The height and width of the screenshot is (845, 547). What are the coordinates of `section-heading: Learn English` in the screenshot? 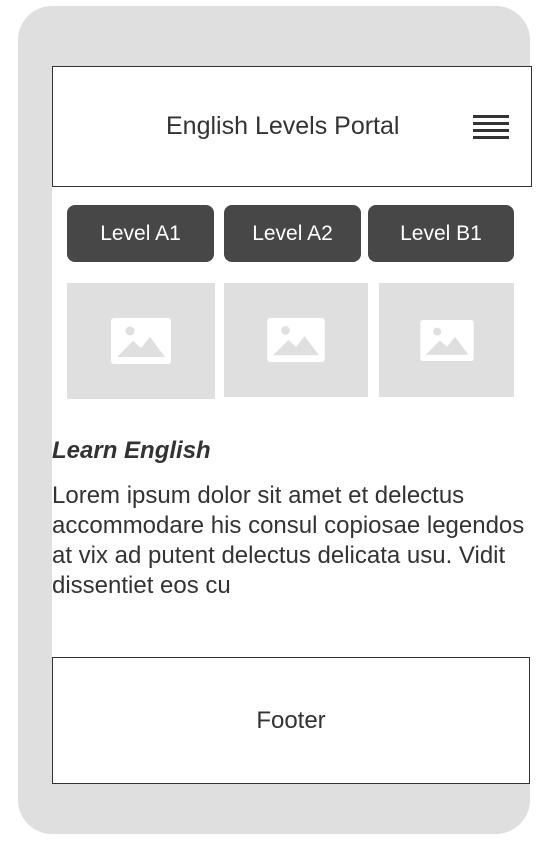 It's located at (131, 450).